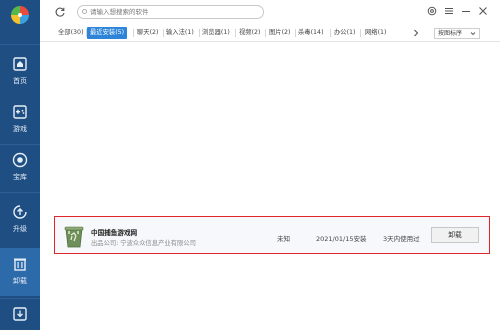 This screenshot has width=500, height=330. I want to click on upgrade-icon, so click(20, 212).